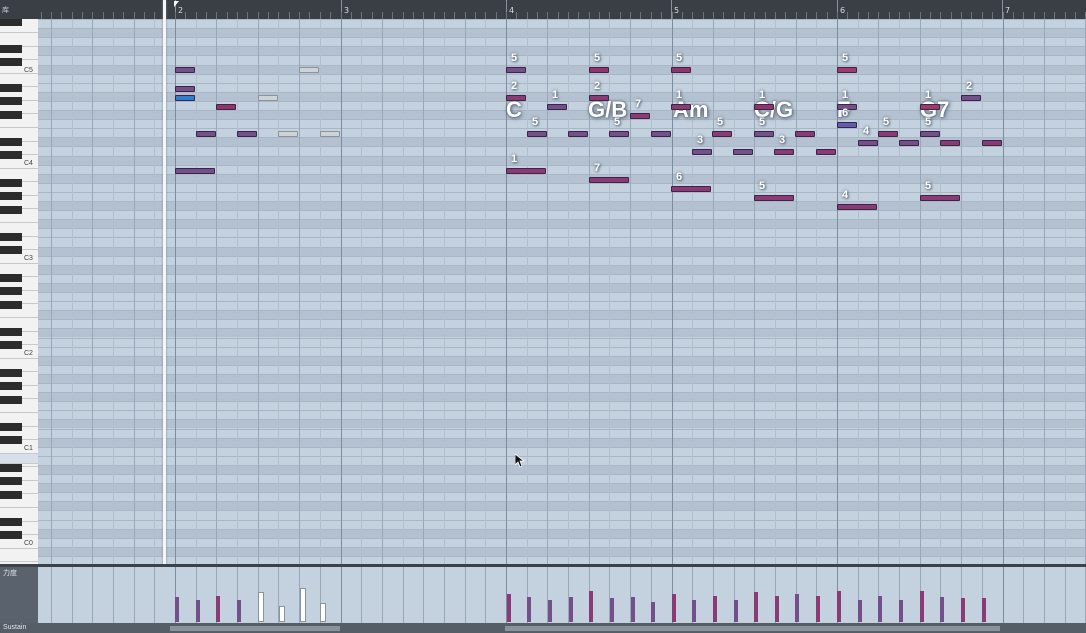 Image resolution: width=1086 pixels, height=633 pixels. I want to click on selected-key, so click(19, 459).